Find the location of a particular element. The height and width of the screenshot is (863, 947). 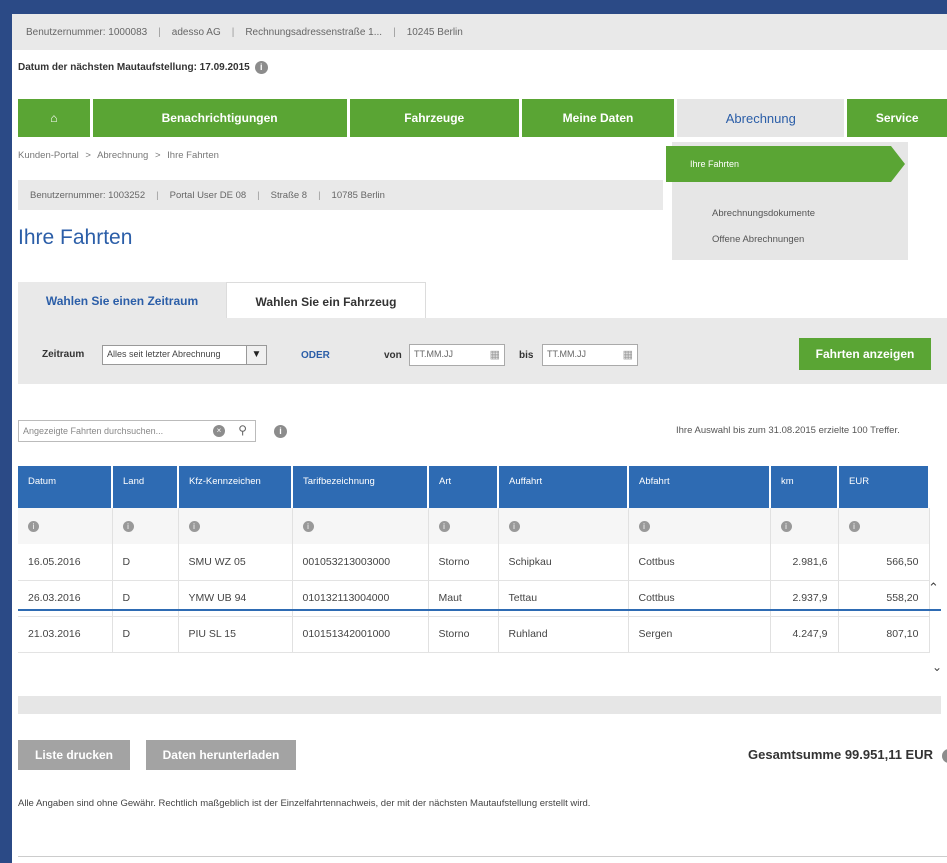

breadcrumb-kunden-portal: Kunden-Portal is located at coordinates (48, 155).